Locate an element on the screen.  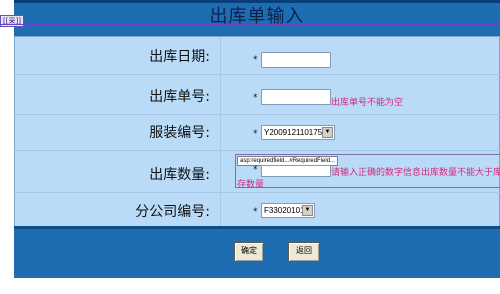
design-marker: [[采]] is located at coordinates (12, 21).